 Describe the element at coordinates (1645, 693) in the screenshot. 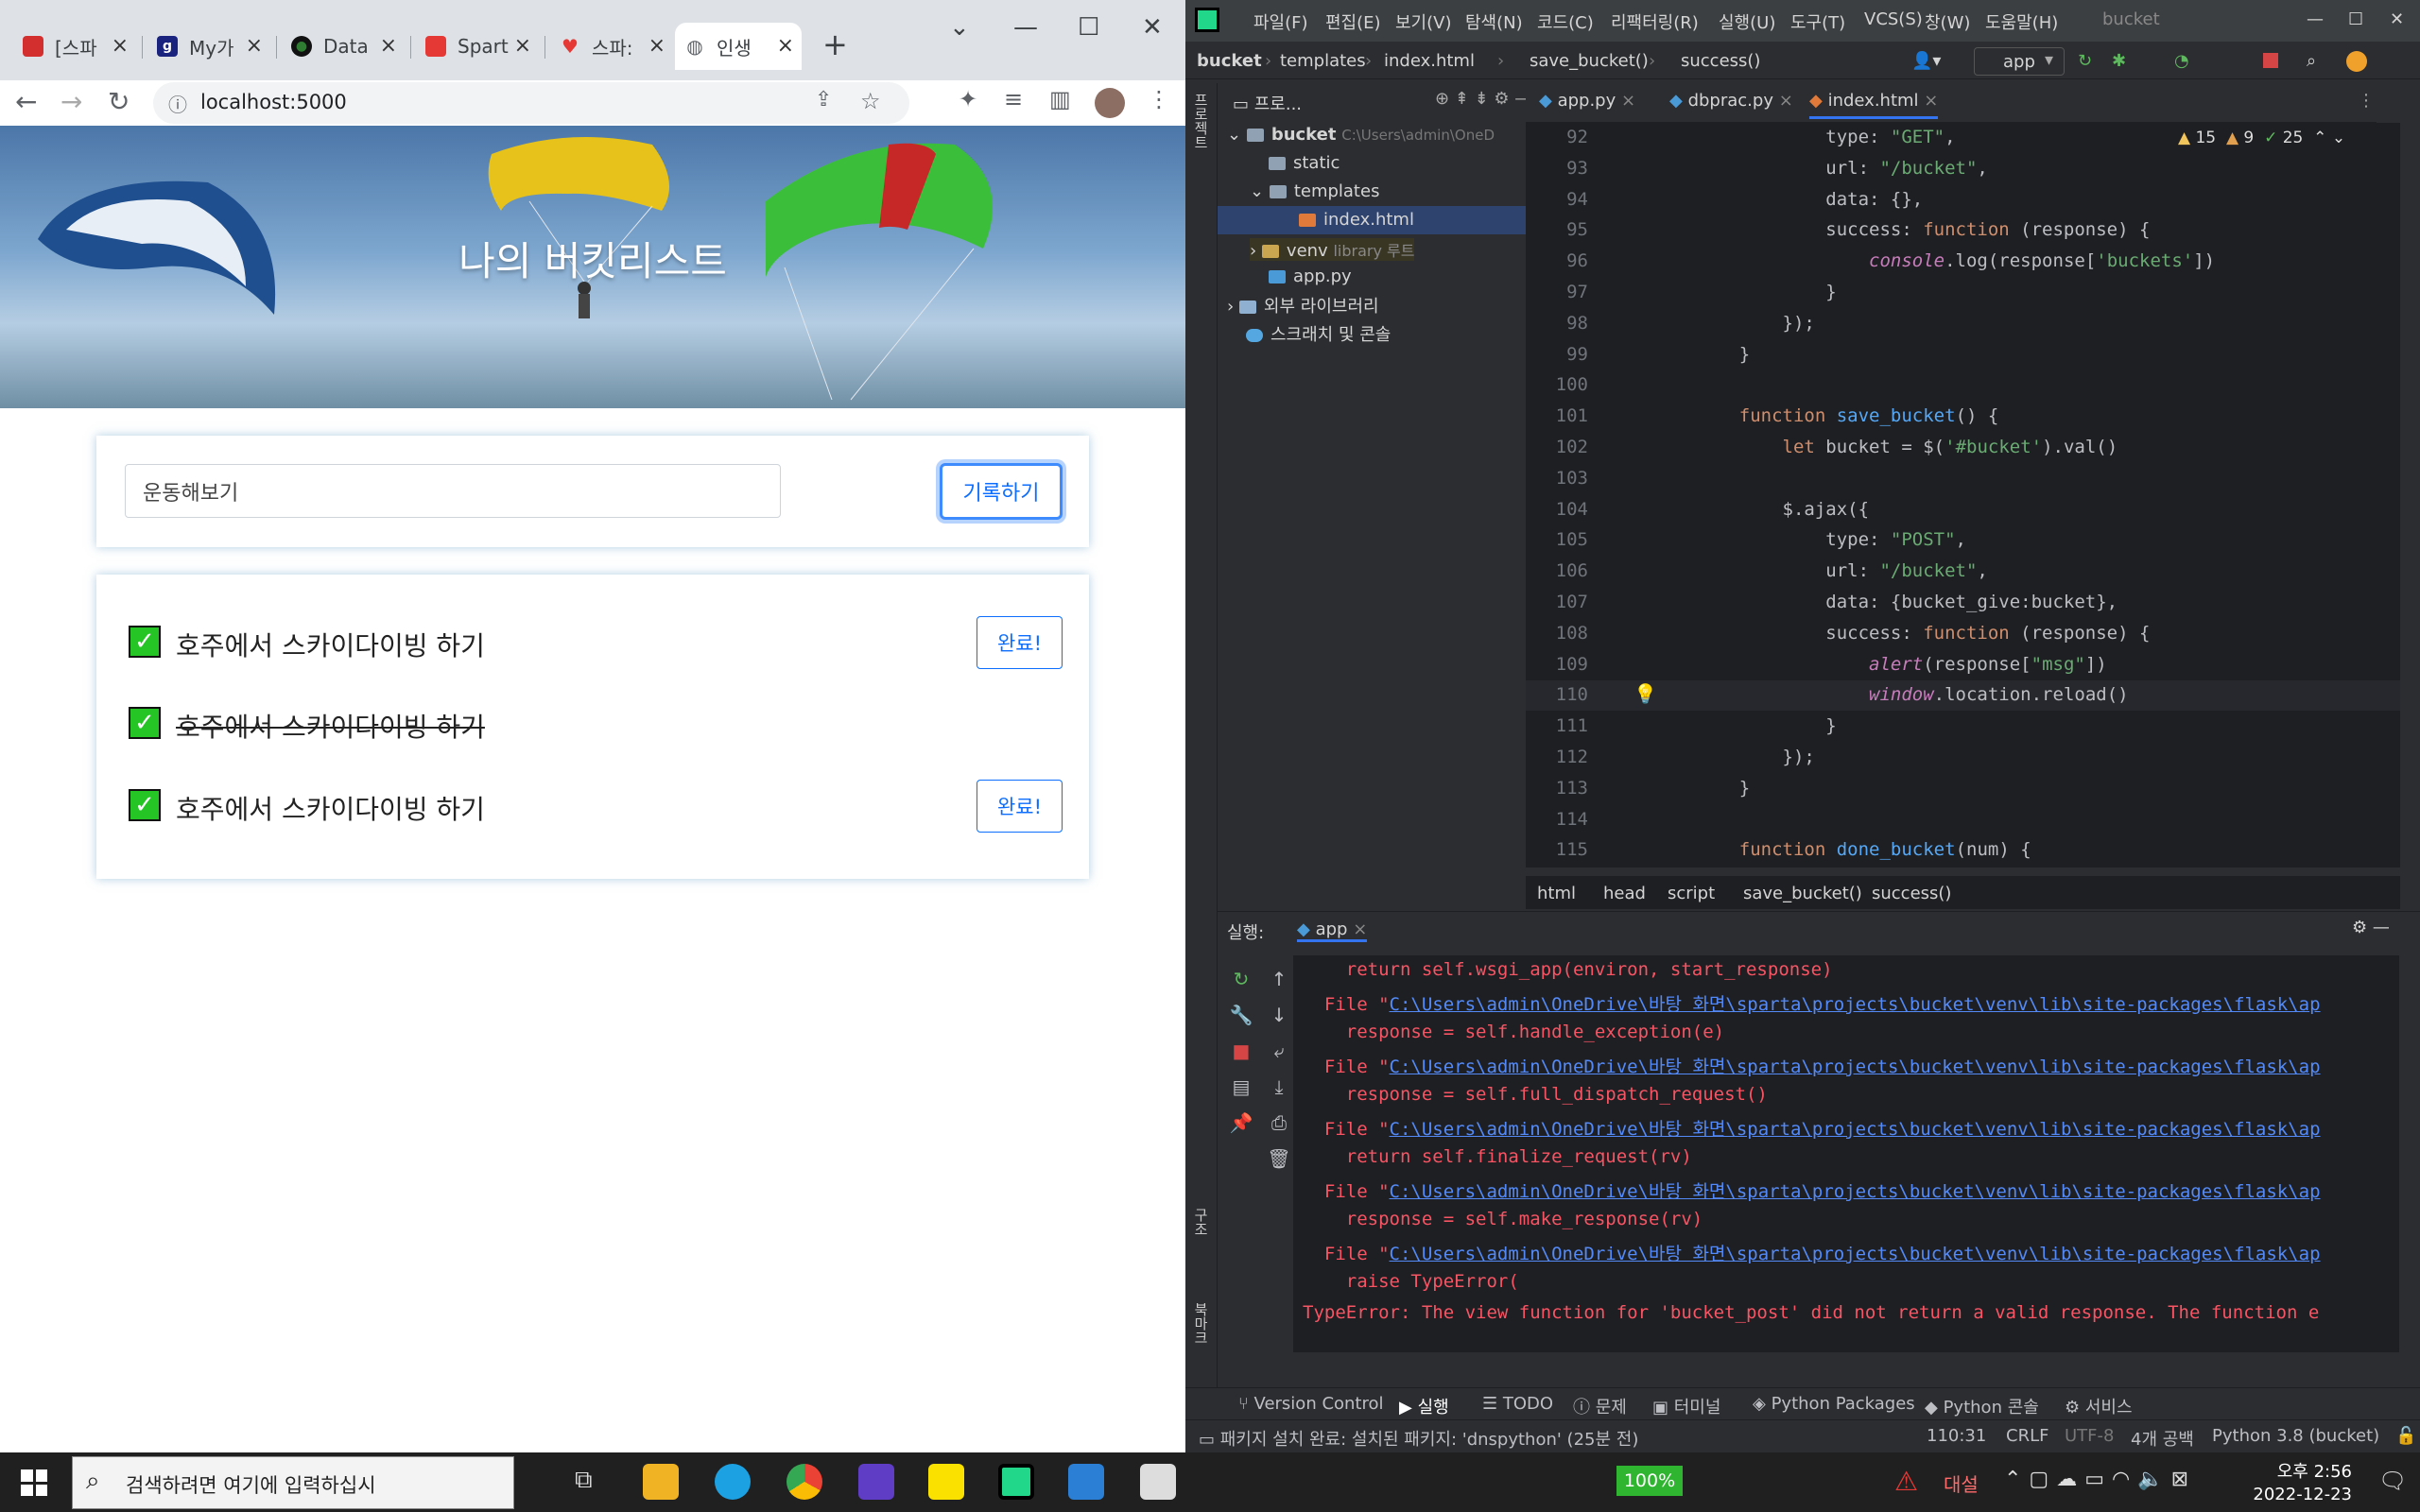

I see `lightbulb-icon: 💡` at that location.